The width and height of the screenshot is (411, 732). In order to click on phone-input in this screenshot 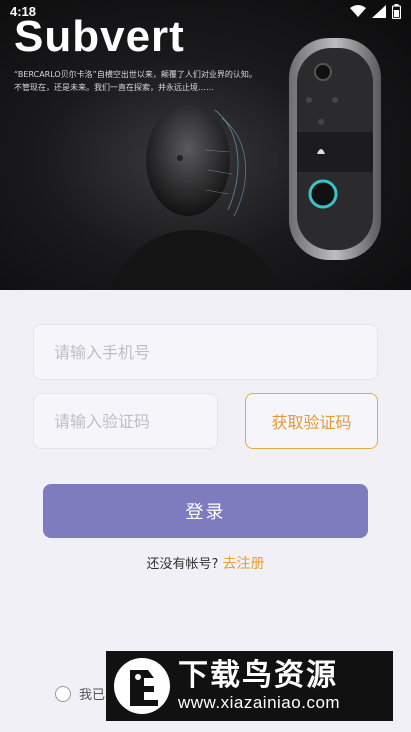, I will do `click(215, 352)`.